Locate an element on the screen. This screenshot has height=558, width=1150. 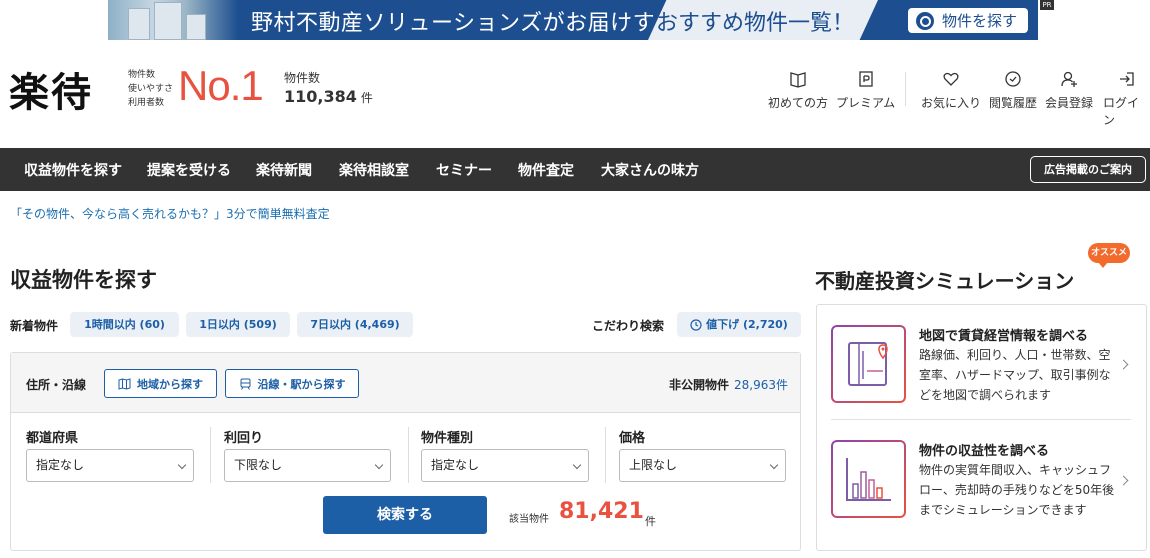
recommend-badge: オススメ is located at coordinates (1109, 255).